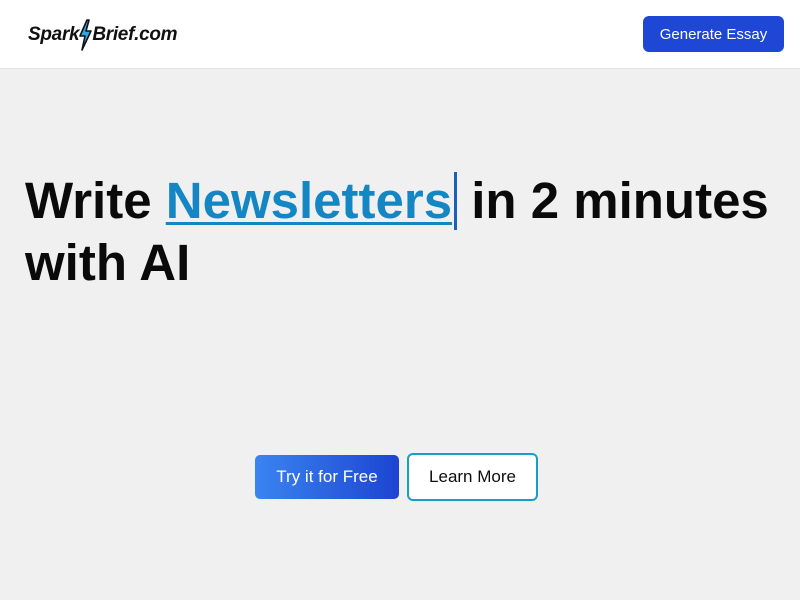 The width and height of the screenshot is (800, 600). What do you see at coordinates (327, 477) in the screenshot?
I see `try-for-free-button: Try it for Free` at bounding box center [327, 477].